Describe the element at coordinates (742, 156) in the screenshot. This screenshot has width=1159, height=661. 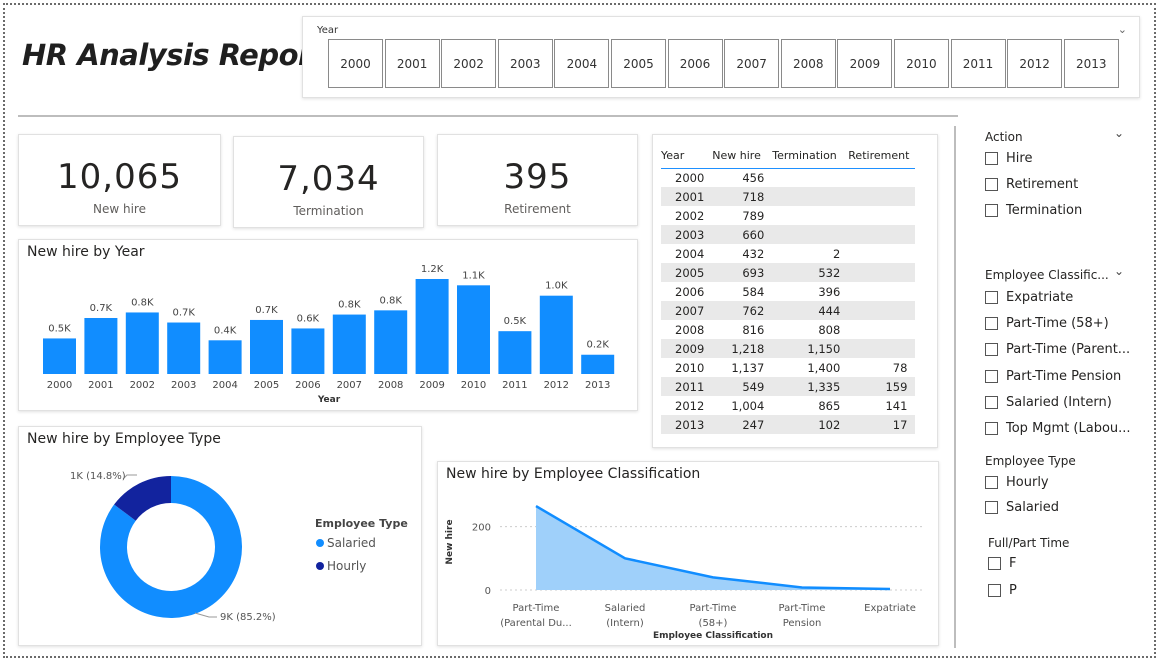
I see `table-header-cell: New hire` at that location.